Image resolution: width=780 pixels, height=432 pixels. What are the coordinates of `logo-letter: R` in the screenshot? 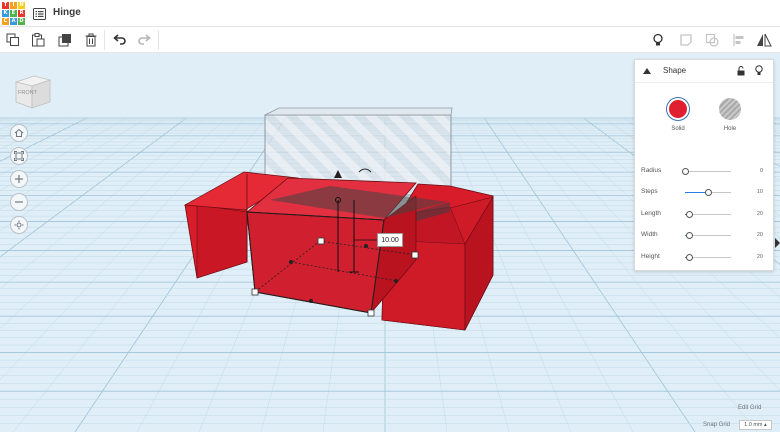 It's located at (21, 13).